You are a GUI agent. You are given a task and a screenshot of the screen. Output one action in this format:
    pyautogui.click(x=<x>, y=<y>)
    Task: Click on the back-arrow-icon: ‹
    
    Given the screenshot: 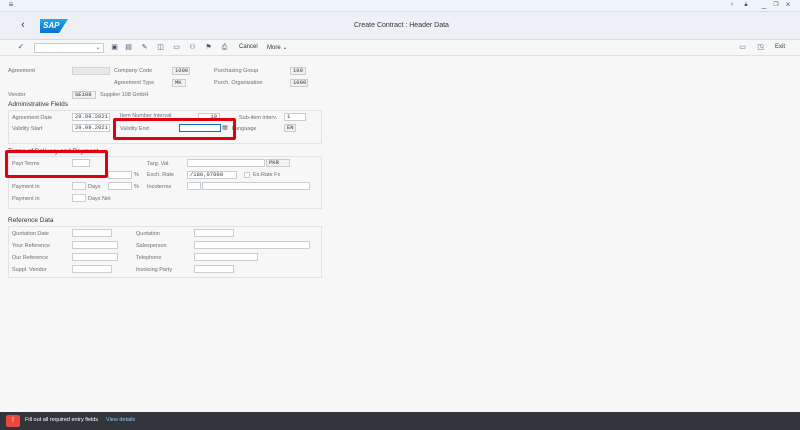 What is the action you would take?
    pyautogui.click(x=23, y=25)
    